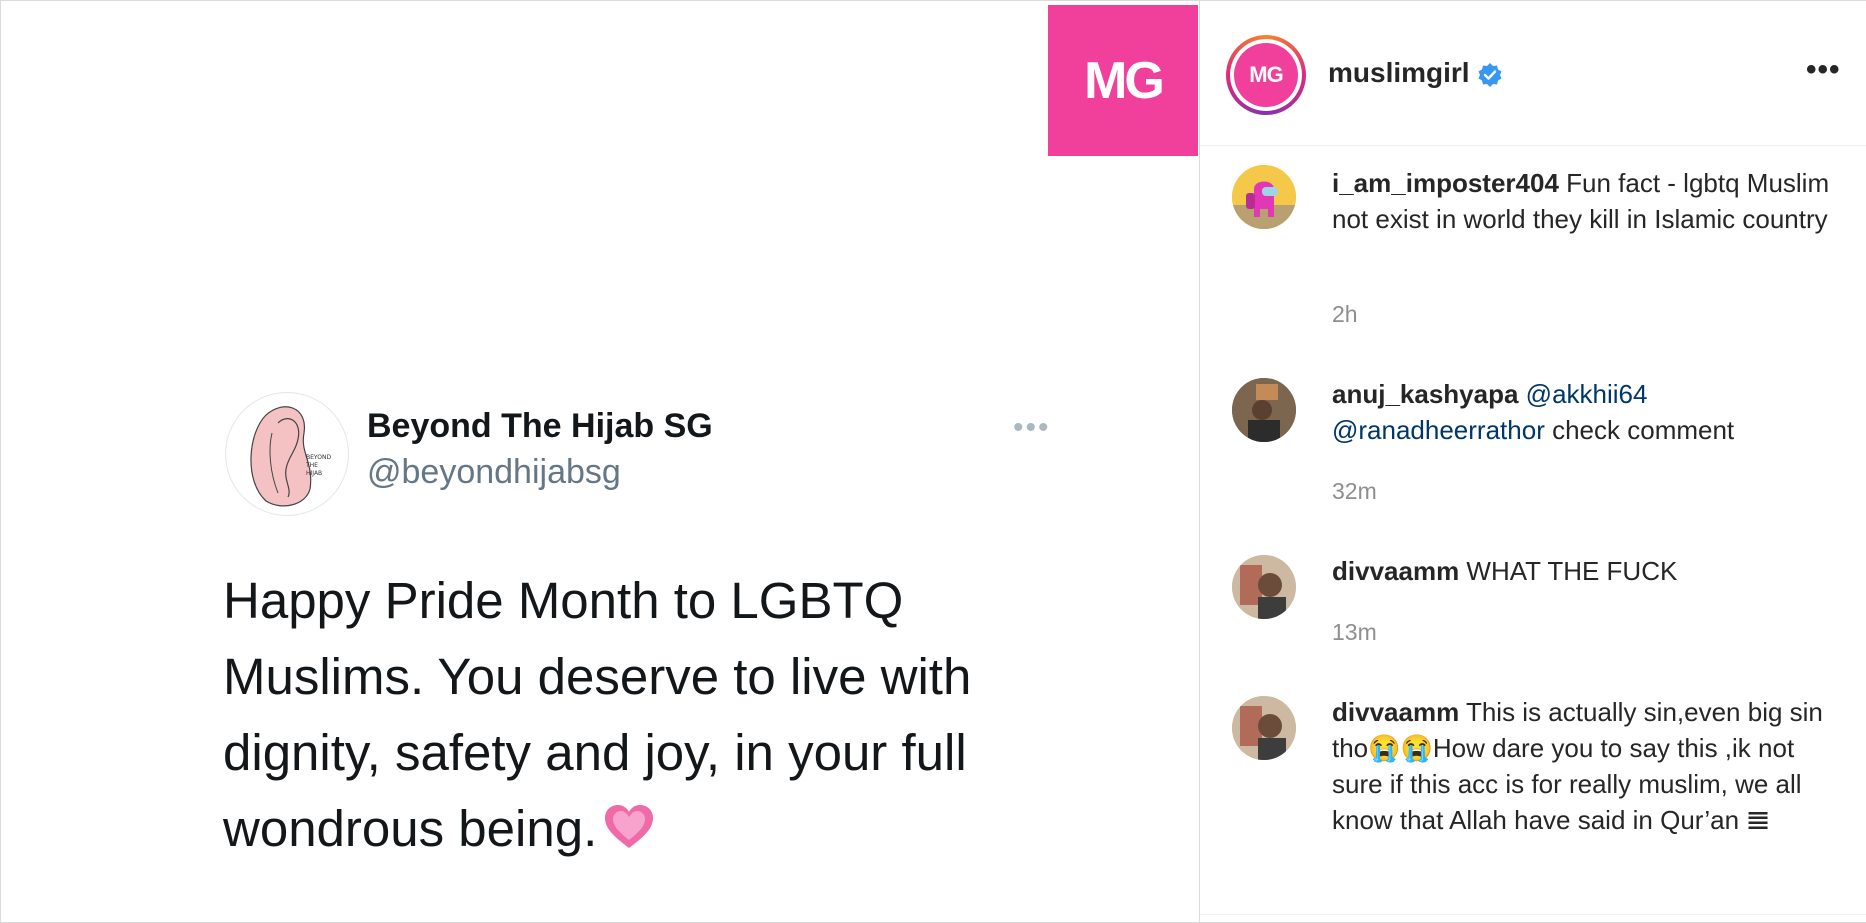 This screenshot has height=923, width=1866. Describe the element at coordinates (311, 465) in the screenshot. I see `svg-text: THE` at that location.